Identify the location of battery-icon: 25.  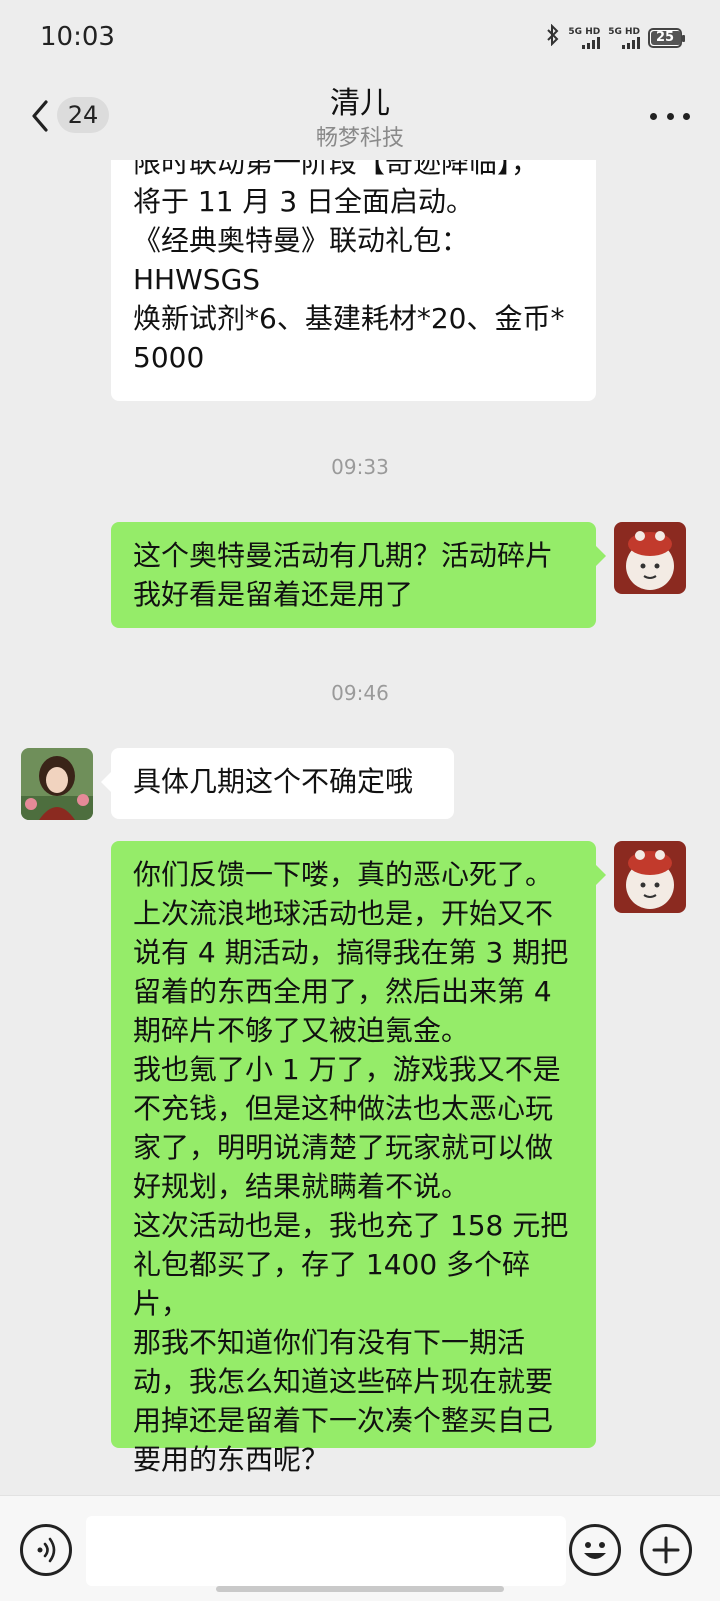
(666, 37).